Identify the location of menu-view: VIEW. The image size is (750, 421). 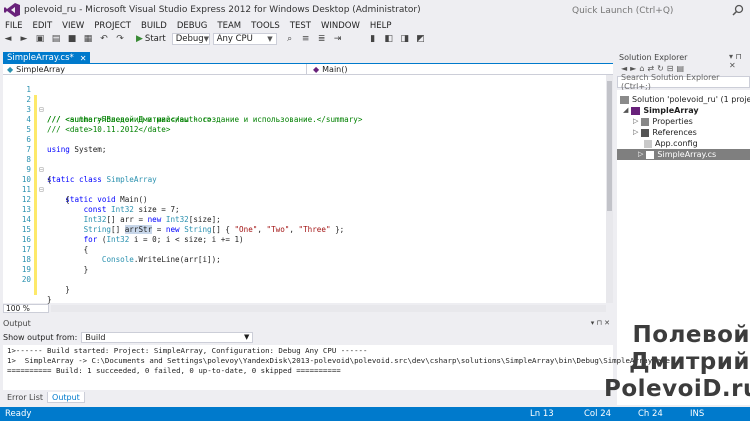
(73, 26).